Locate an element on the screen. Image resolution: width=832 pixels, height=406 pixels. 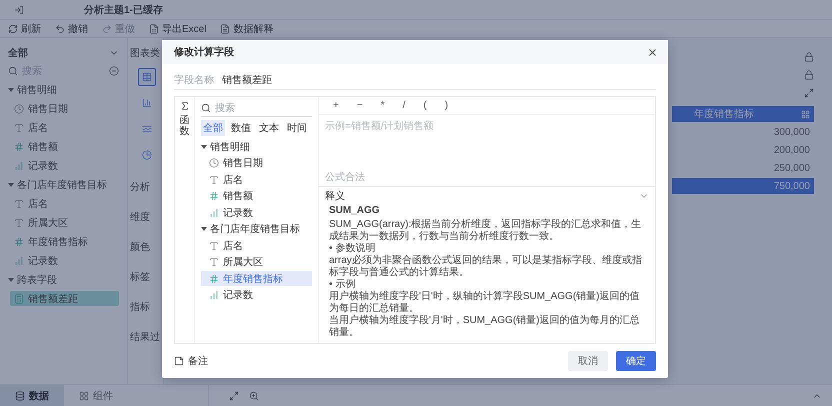
operator-button: / is located at coordinates (404, 105).